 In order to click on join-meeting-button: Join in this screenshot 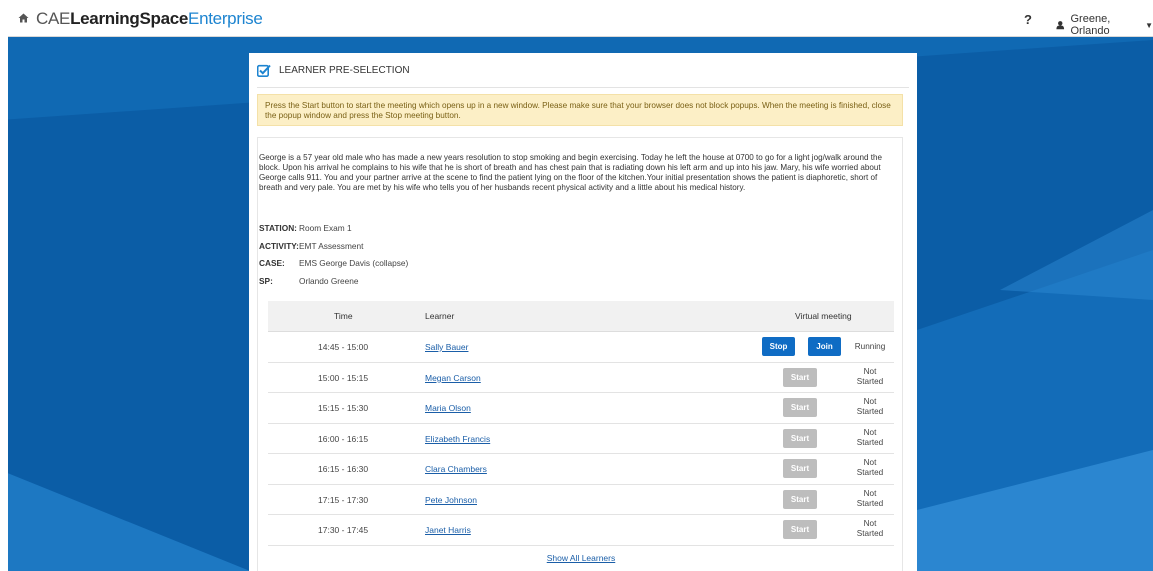, I will do `click(824, 346)`.